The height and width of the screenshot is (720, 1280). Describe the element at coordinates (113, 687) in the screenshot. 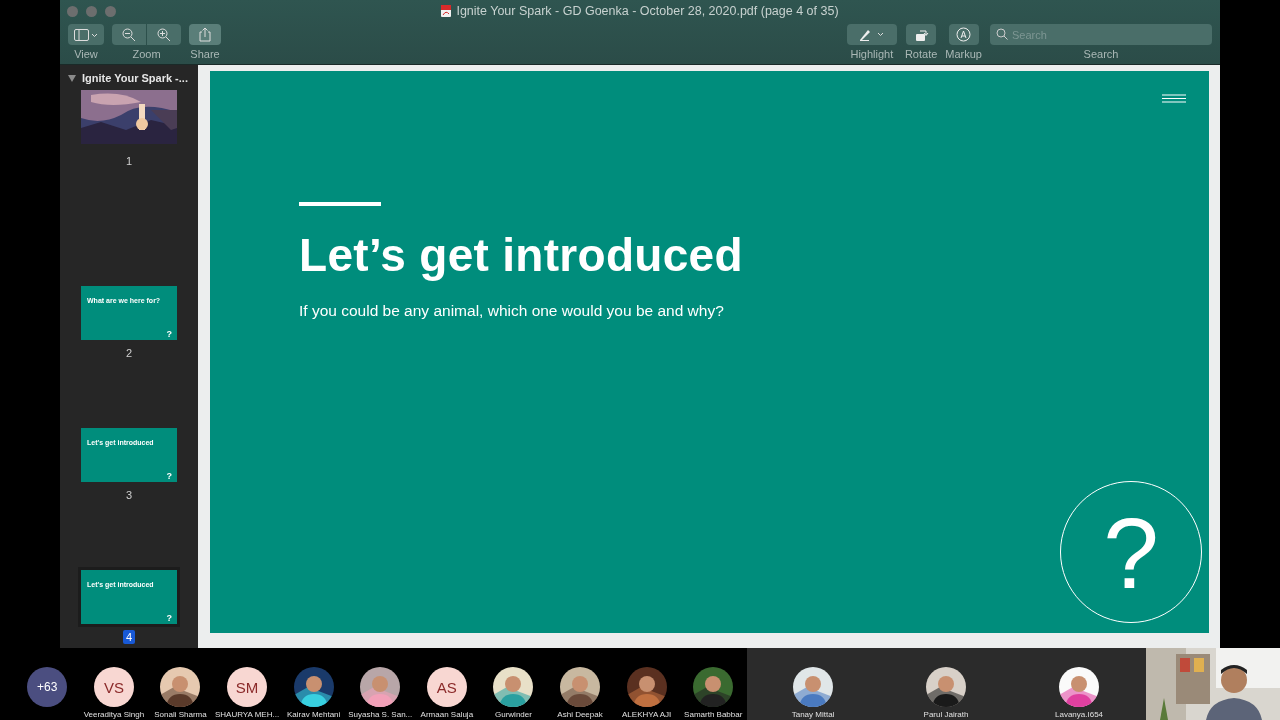

I see `avatar-initials: VS` at that location.